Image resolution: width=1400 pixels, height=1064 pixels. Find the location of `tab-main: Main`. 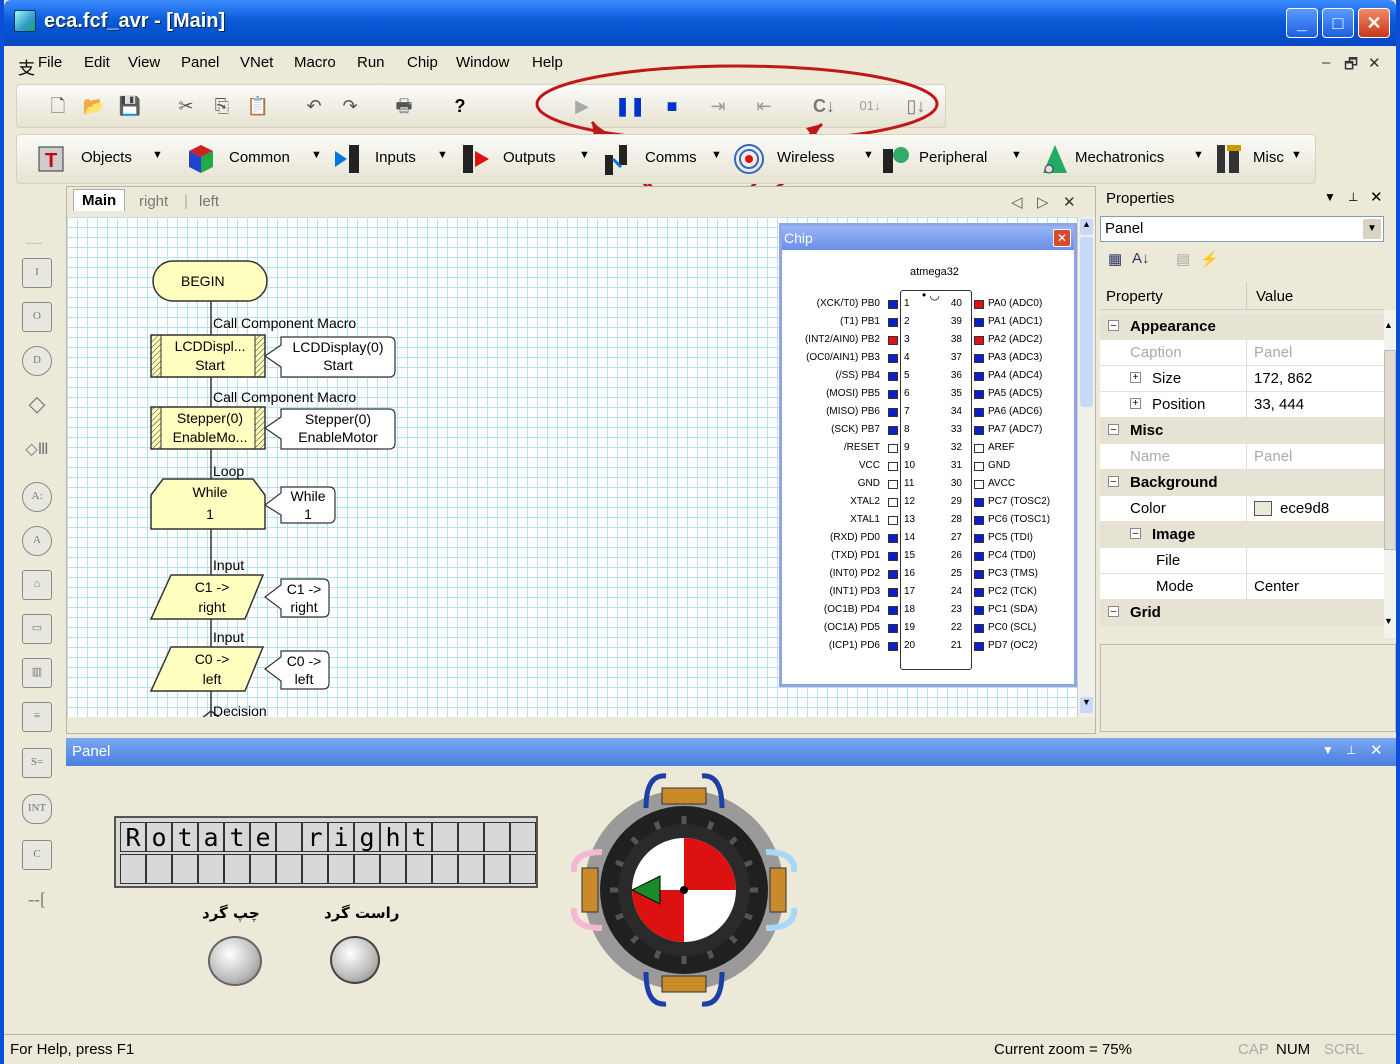

tab-main: Main is located at coordinates (99, 200).